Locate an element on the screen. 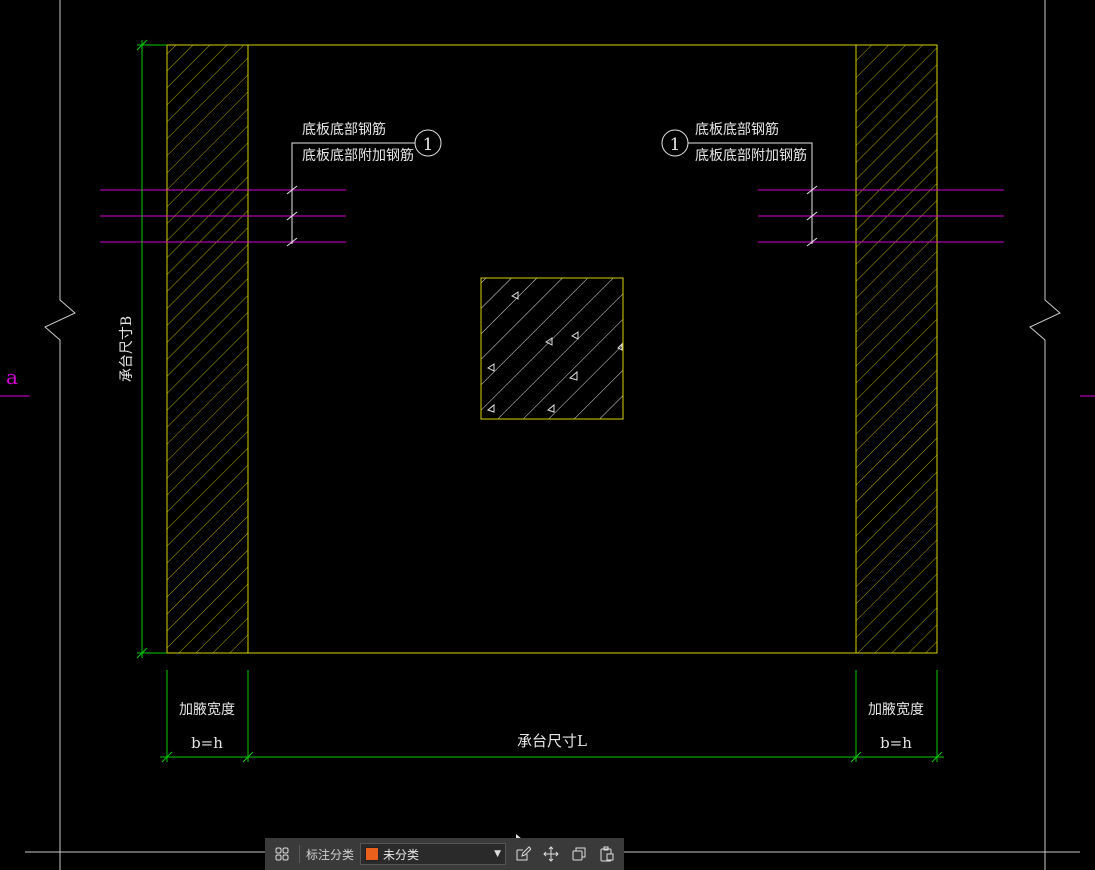 This screenshot has width=1095, height=870. rebar-leader-right: 1 底板底部钢筋 底板底部附加钢筋 is located at coordinates (739, 184).